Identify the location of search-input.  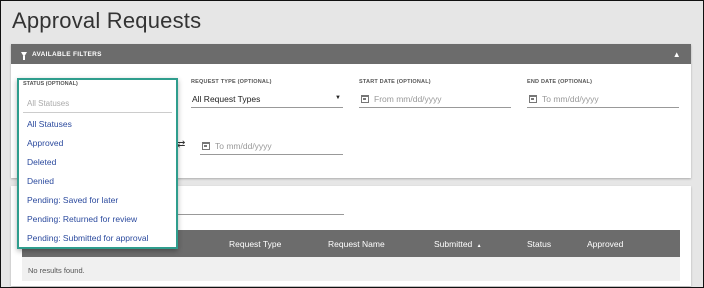
(260, 214).